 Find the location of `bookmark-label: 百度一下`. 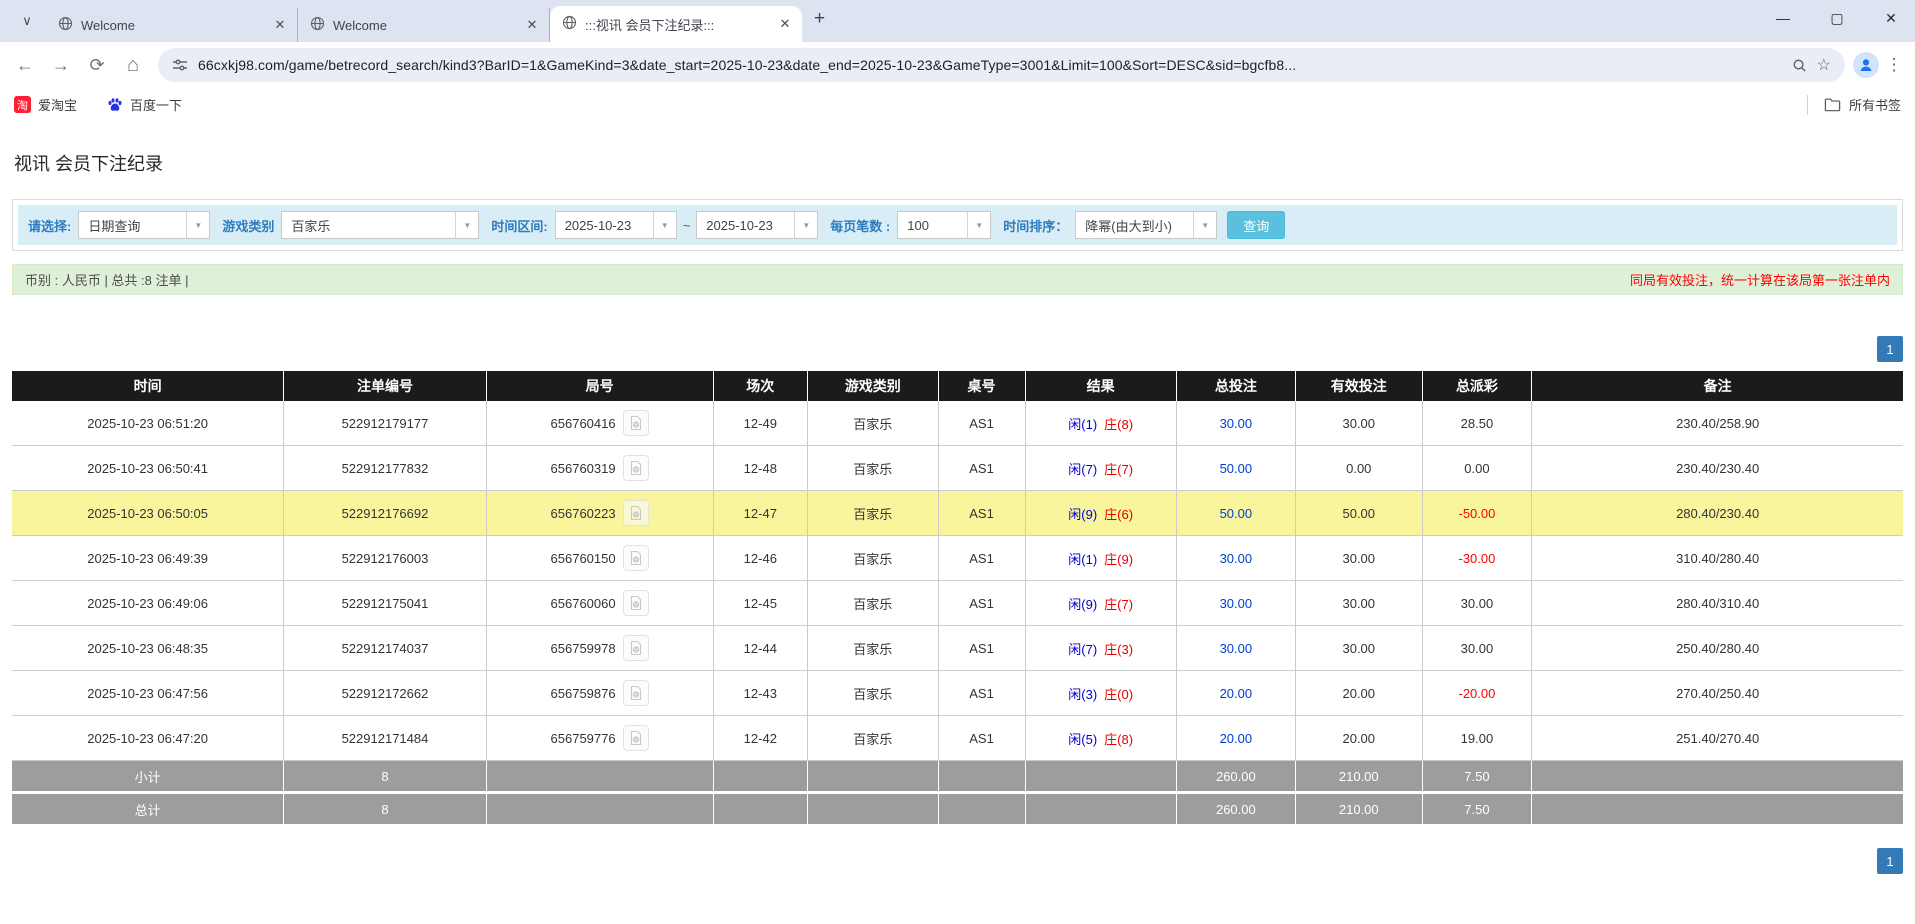

bookmark-label: 百度一下 is located at coordinates (156, 105).